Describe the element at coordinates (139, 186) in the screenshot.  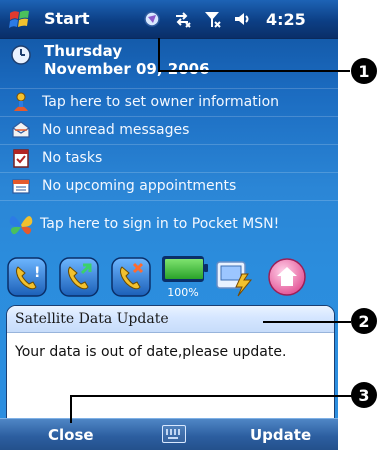
I see `appointments-text: No upcoming appointments` at that location.